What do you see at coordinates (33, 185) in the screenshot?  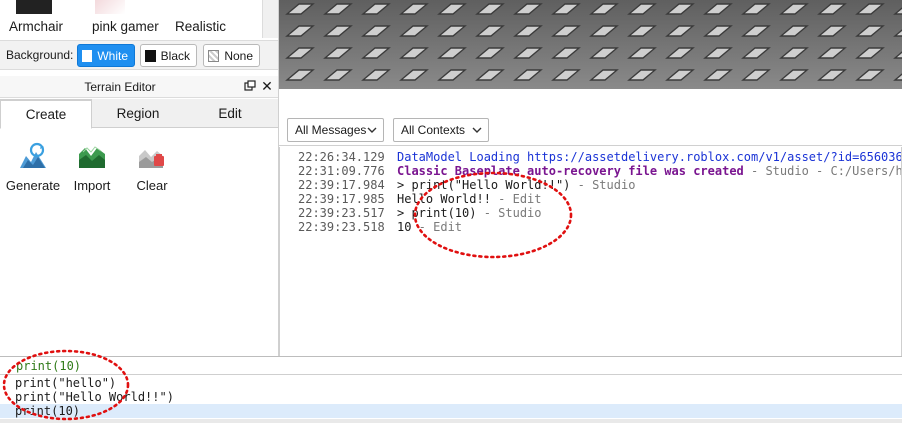 I see `generate-label: Generate` at bounding box center [33, 185].